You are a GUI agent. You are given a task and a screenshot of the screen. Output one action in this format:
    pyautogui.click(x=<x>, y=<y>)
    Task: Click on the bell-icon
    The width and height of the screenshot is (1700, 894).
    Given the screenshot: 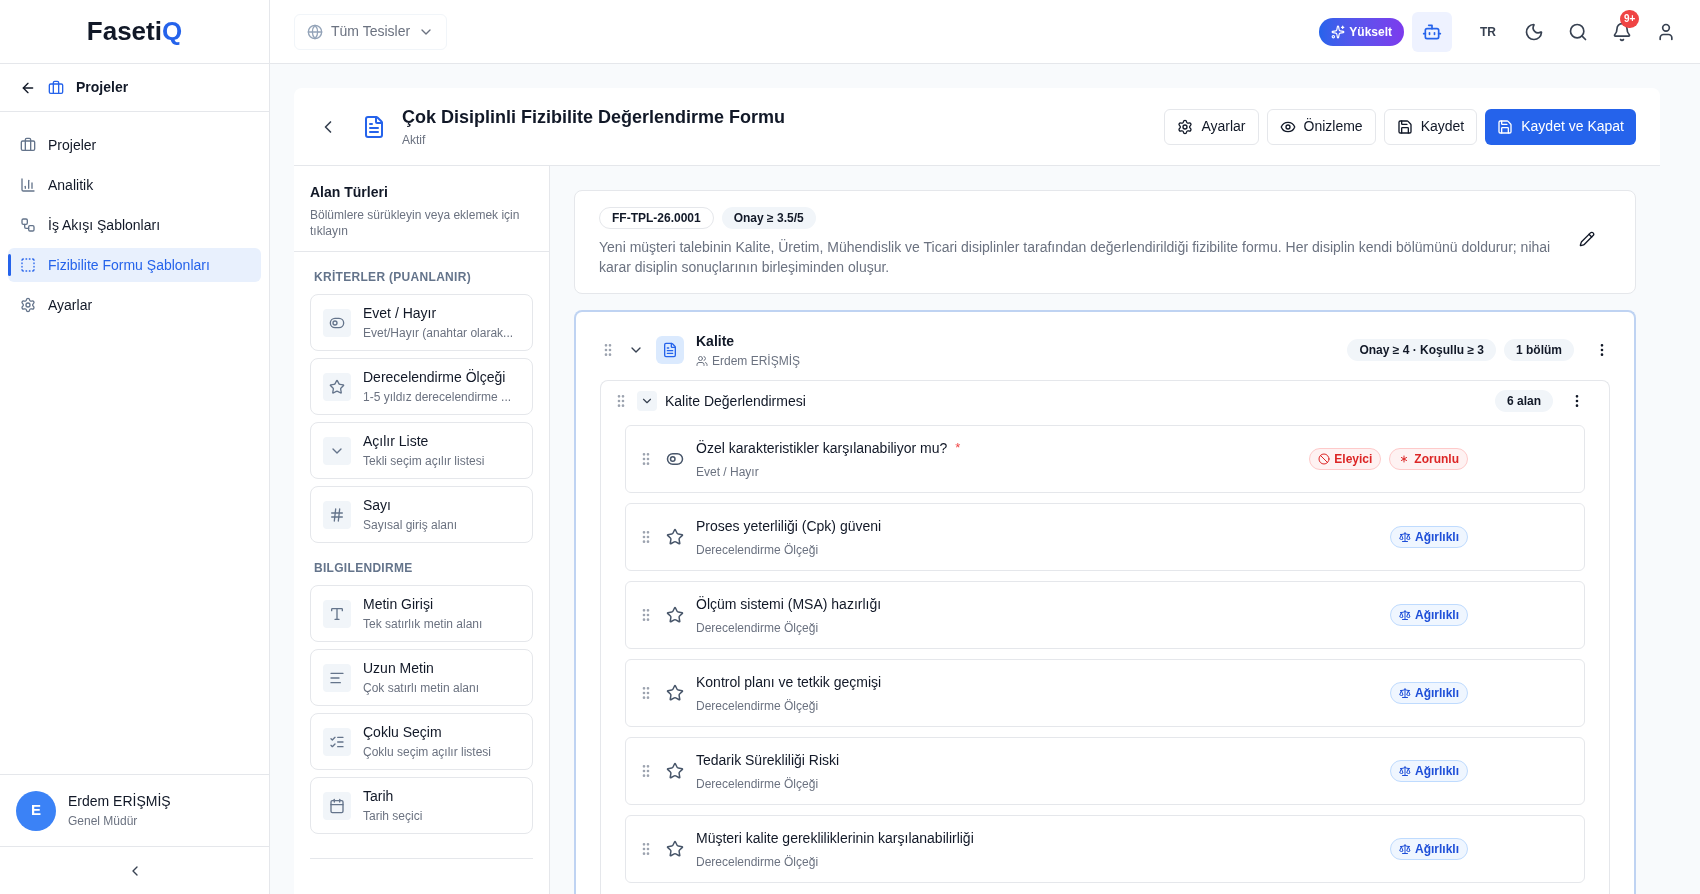 What is the action you would take?
    pyautogui.click(x=1622, y=31)
    